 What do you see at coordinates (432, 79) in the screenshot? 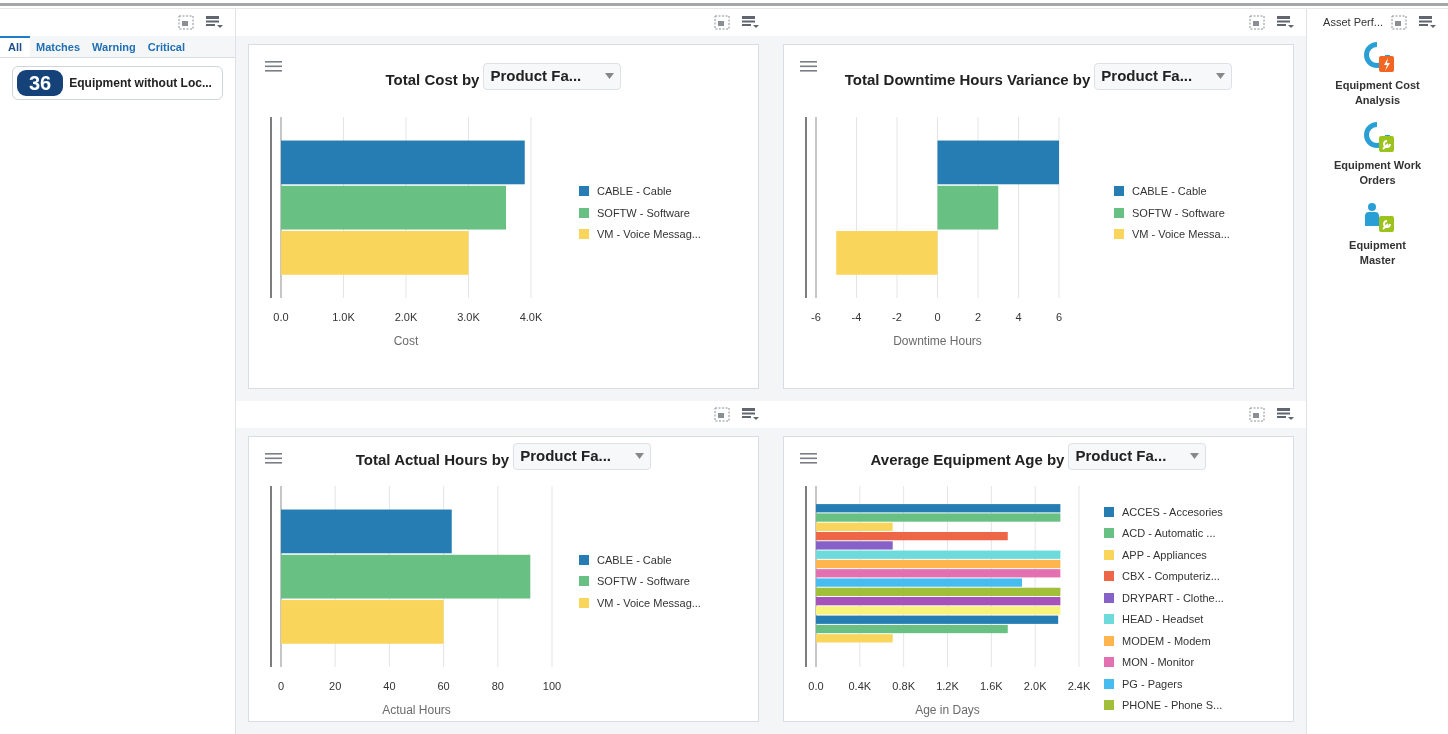
I see `chart-title: Total Cost by` at bounding box center [432, 79].